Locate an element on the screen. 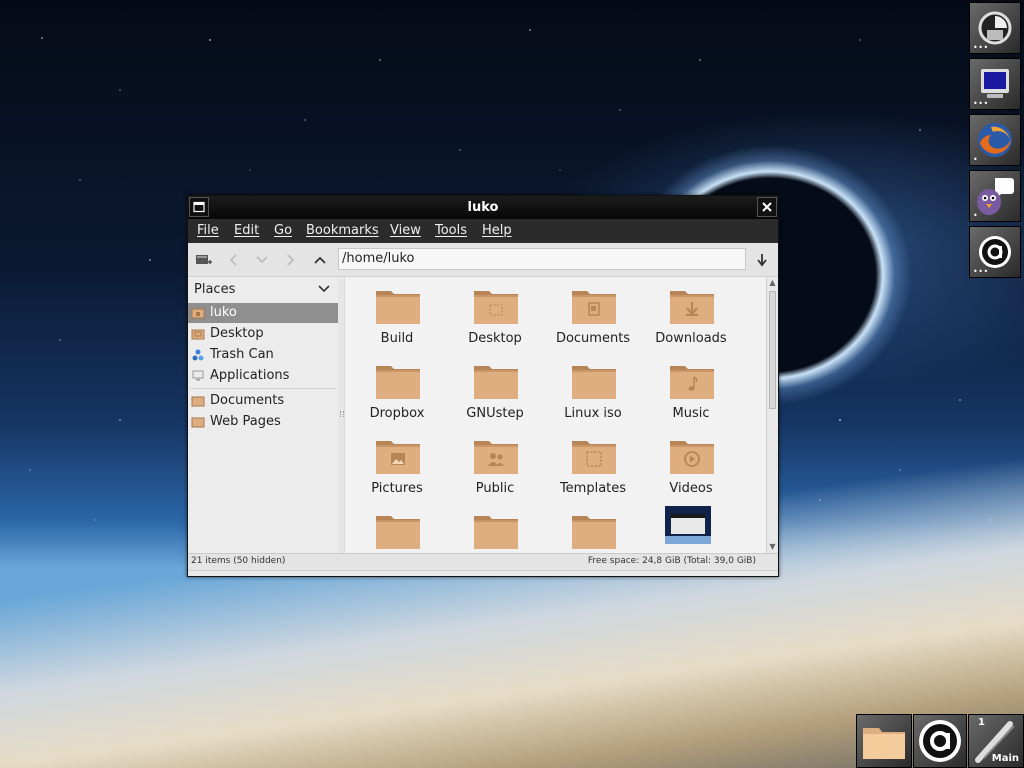  sidebar-item-desktop: Desktop is located at coordinates (263, 334).